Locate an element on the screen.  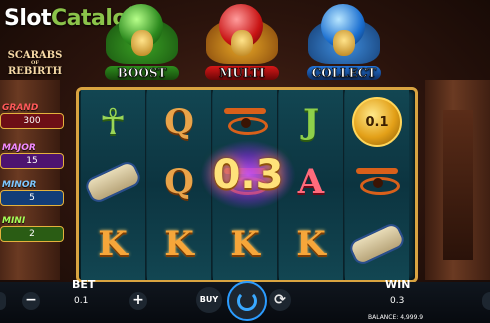
feature-boost: BOOST is located at coordinates (142, 44).